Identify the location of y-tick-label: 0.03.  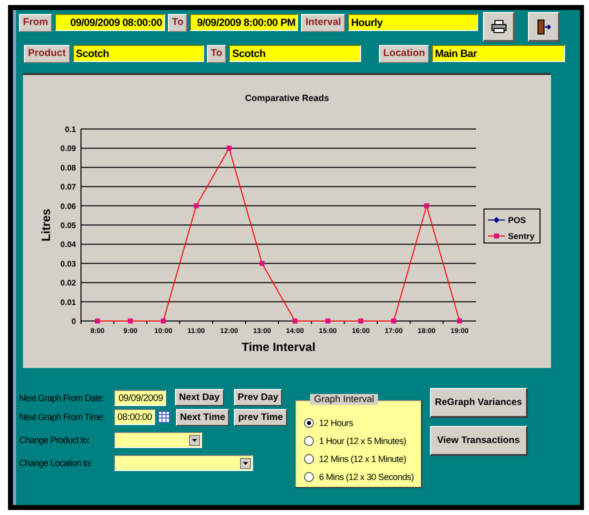
(68, 263).